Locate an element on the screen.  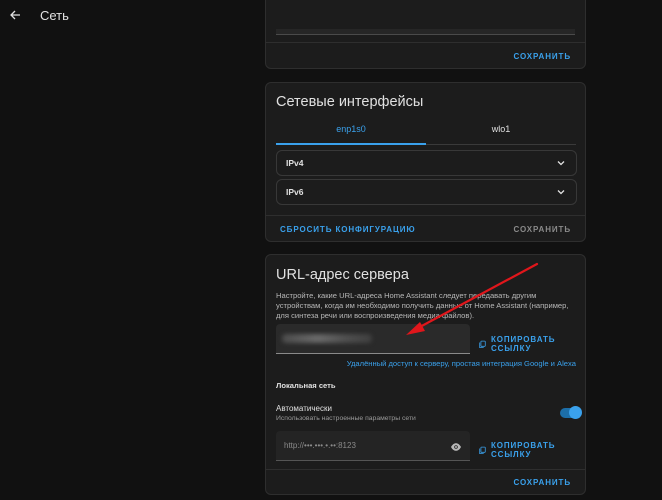
annotation-arrow-icon is located at coordinates (472, 298).